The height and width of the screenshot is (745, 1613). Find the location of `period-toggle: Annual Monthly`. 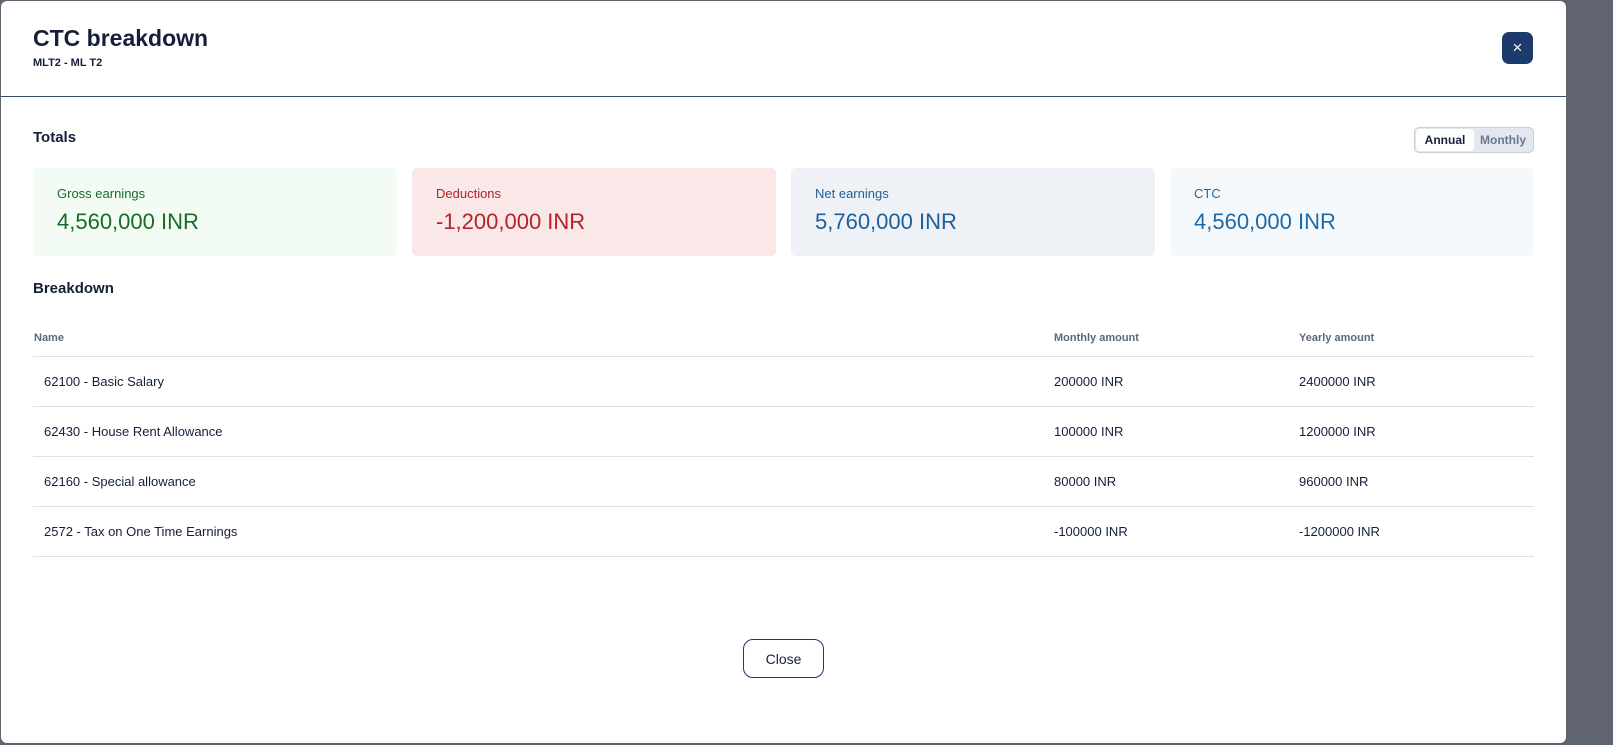

period-toggle: Annual Monthly is located at coordinates (1474, 140).